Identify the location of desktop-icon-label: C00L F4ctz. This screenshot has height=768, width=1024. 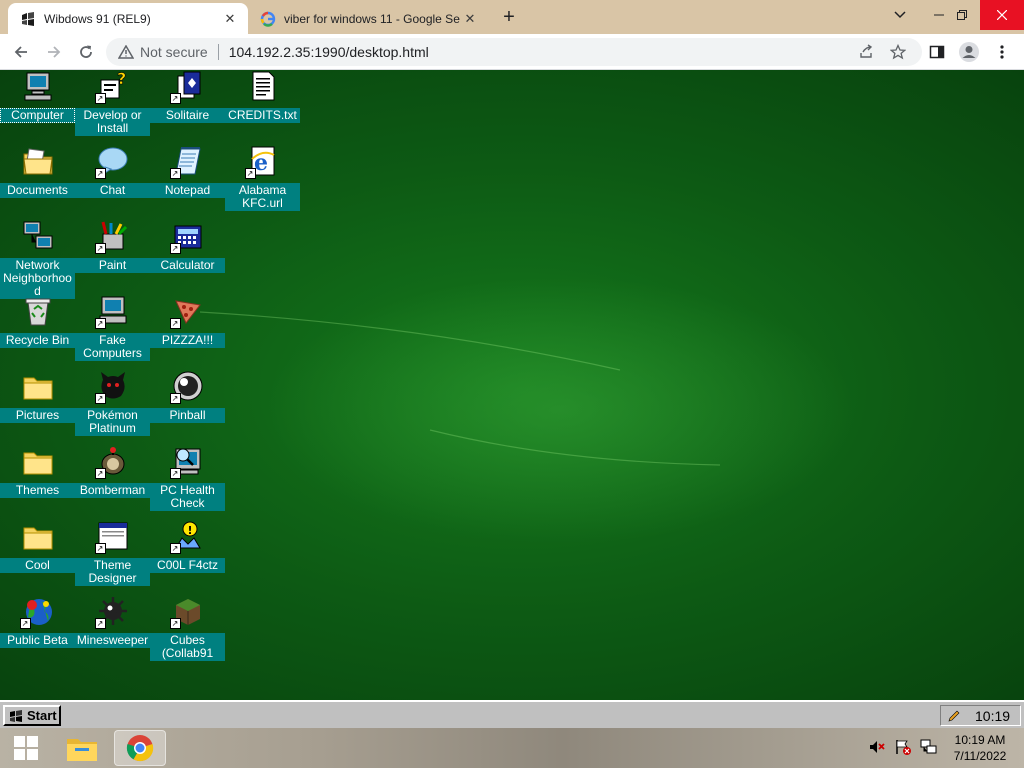
(187, 565).